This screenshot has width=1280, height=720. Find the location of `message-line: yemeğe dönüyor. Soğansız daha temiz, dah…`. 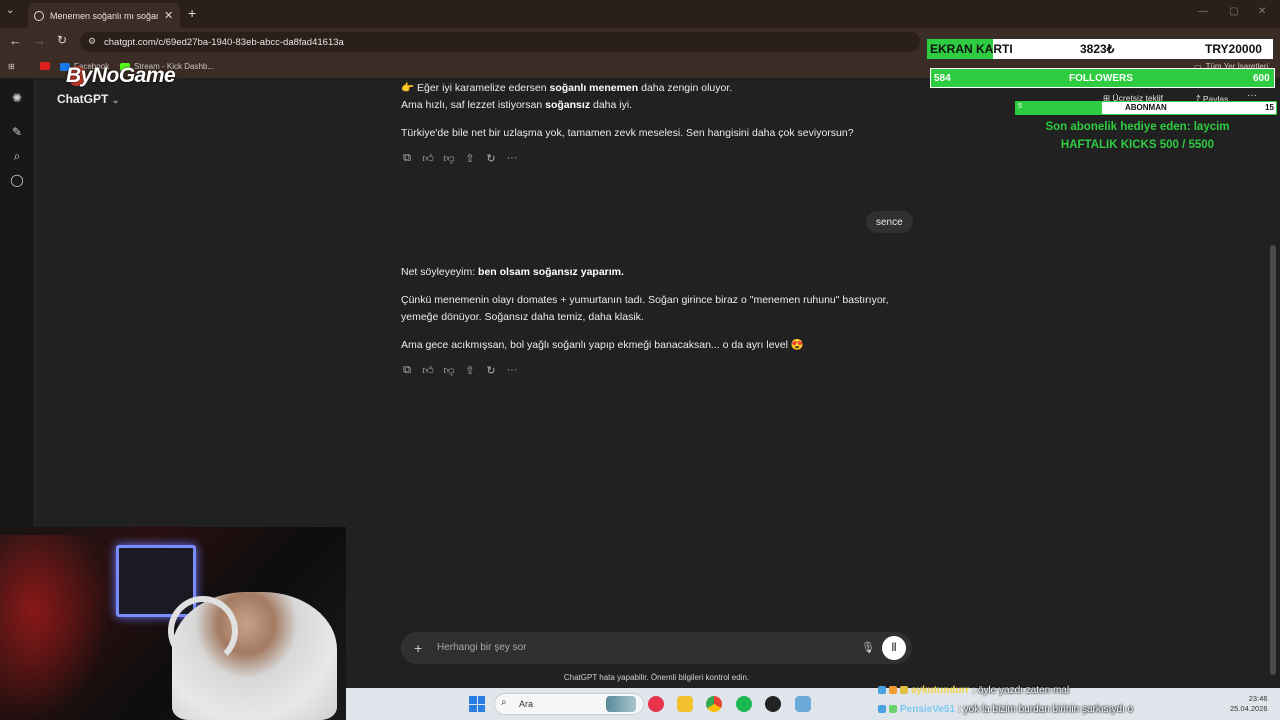

message-line: yemeğe dönüyor. Soğansız daha temiz, dah… is located at coordinates (522, 317).